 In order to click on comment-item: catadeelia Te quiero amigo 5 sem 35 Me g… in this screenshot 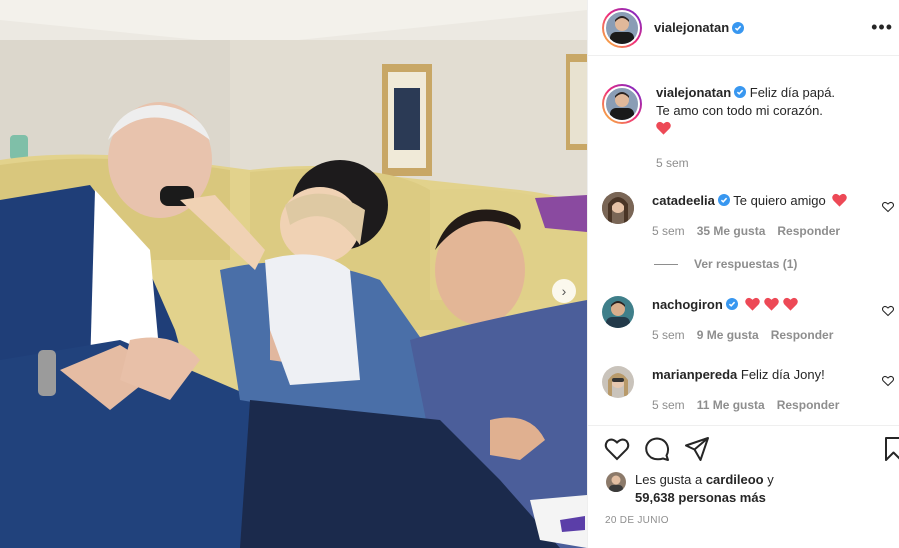, I will do `click(750, 216)`.